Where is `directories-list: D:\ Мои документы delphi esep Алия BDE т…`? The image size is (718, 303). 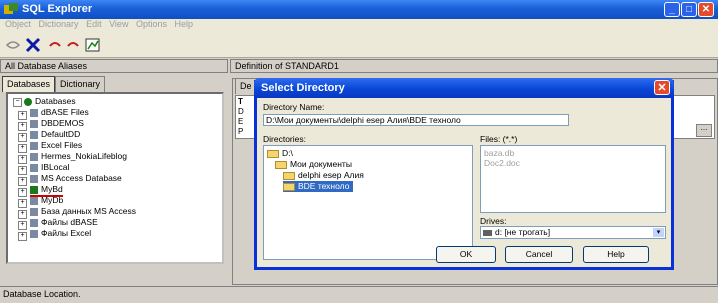
directories-list: D:\ Мои документы delphi esep Алия BDE т… is located at coordinates (368, 202).